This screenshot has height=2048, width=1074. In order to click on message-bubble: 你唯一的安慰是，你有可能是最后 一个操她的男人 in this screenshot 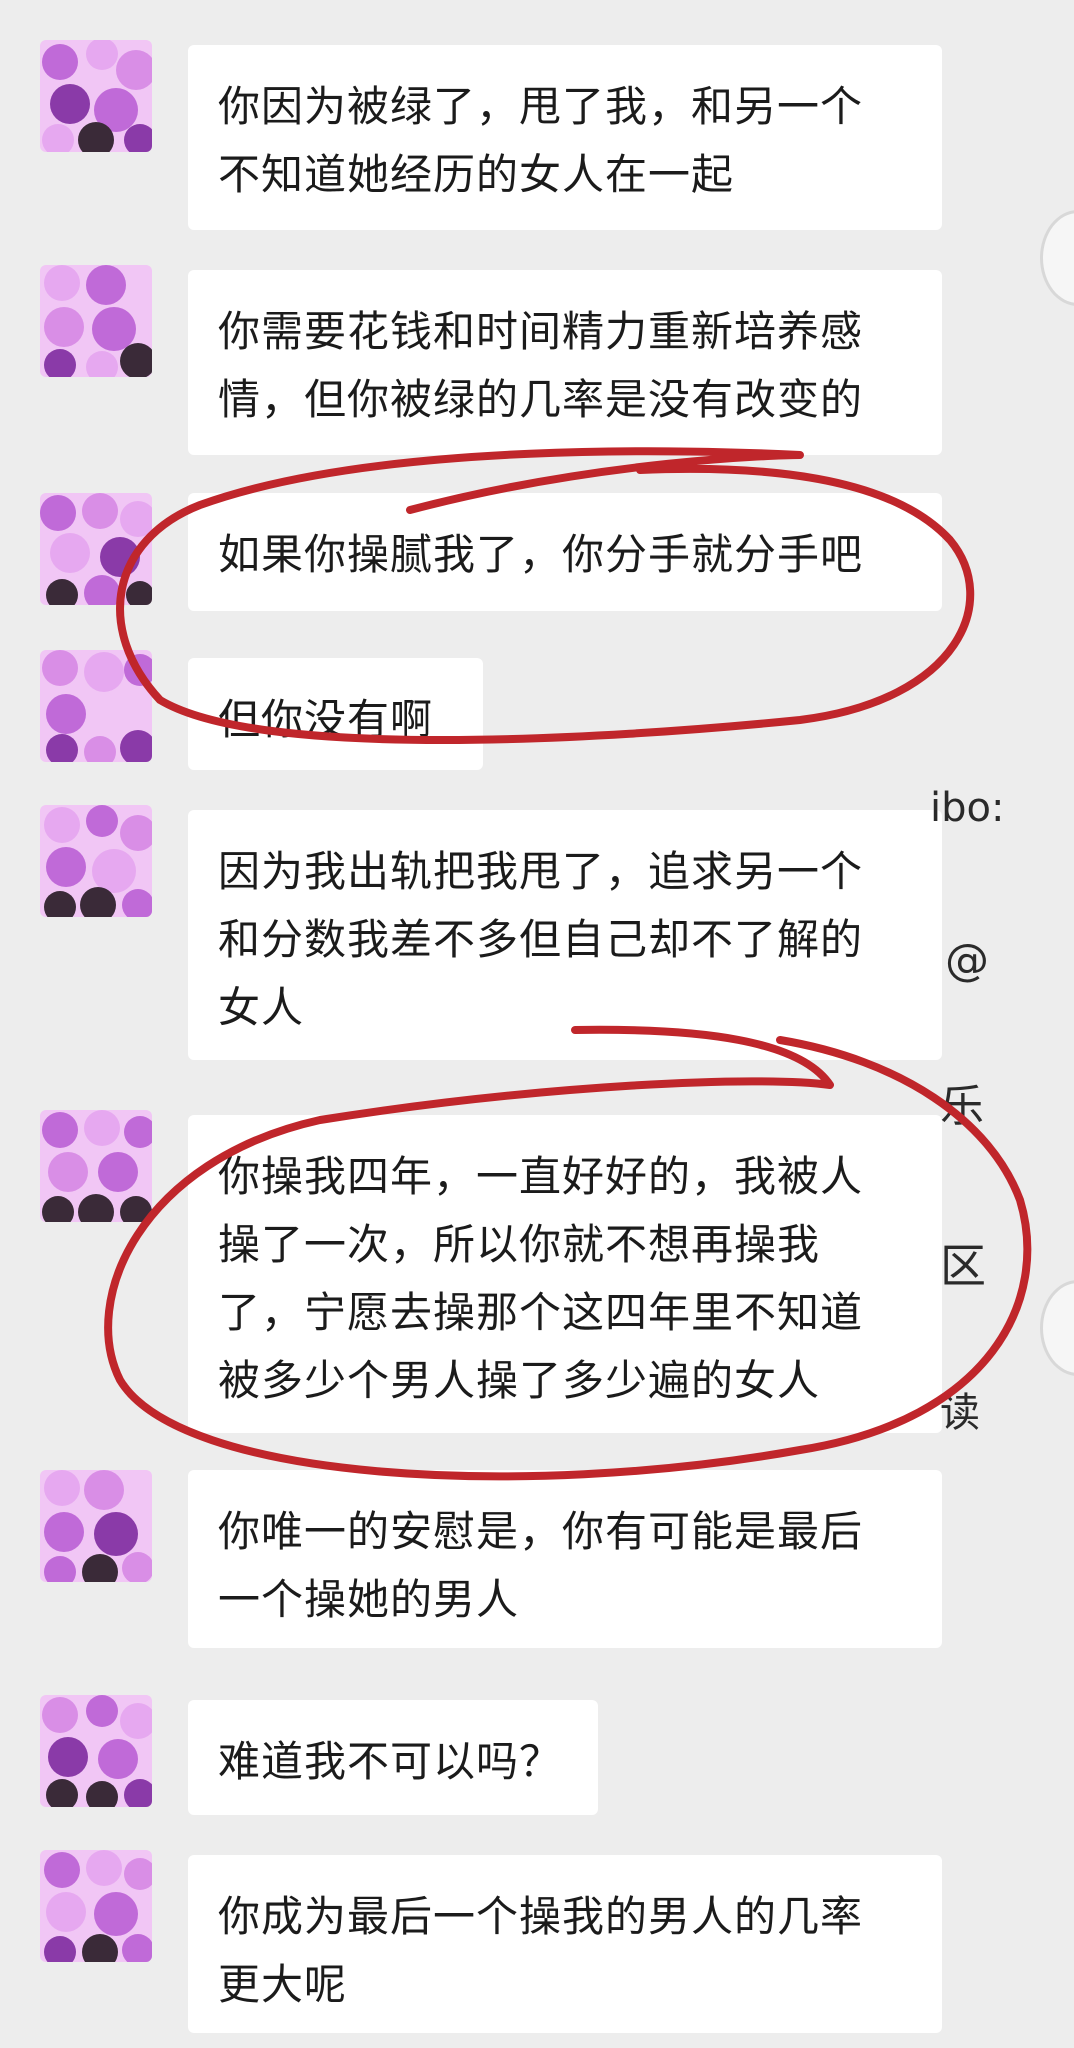, I will do `click(565, 1559)`.